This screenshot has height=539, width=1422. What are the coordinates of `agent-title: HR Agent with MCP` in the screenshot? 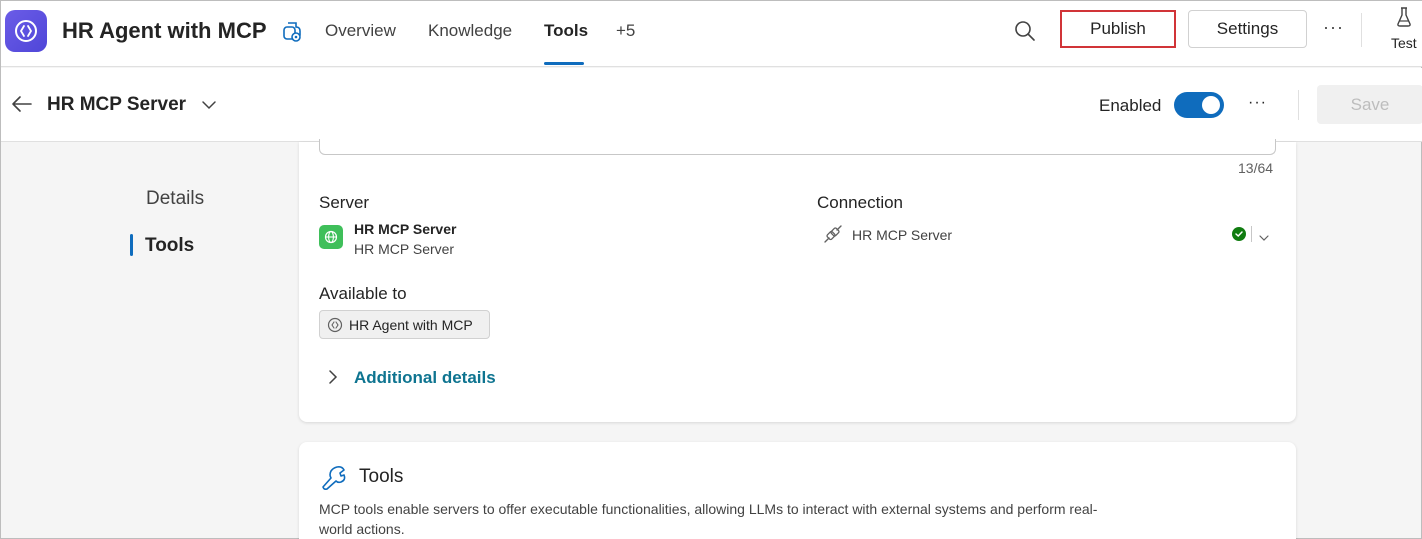 It's located at (164, 30).